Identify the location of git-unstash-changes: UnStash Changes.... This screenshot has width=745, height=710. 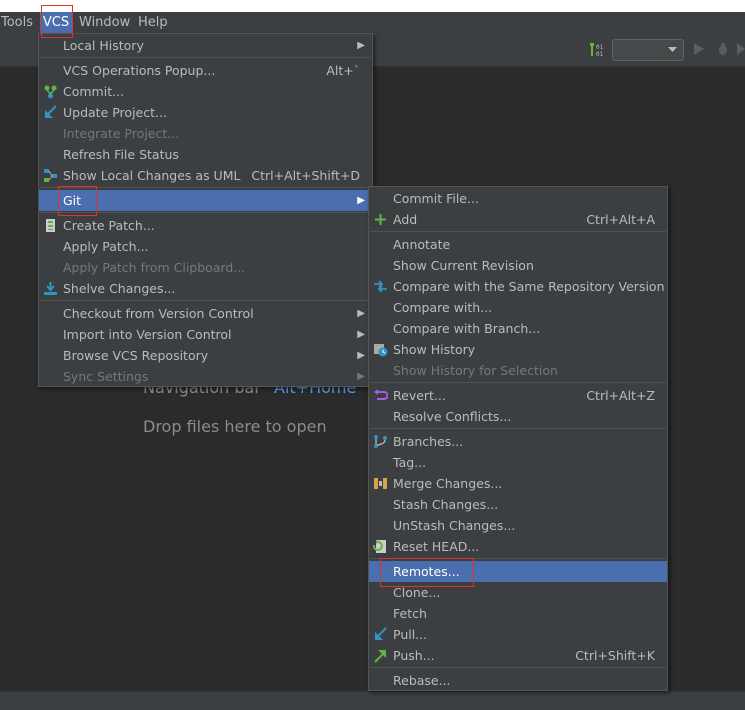
(518, 525).